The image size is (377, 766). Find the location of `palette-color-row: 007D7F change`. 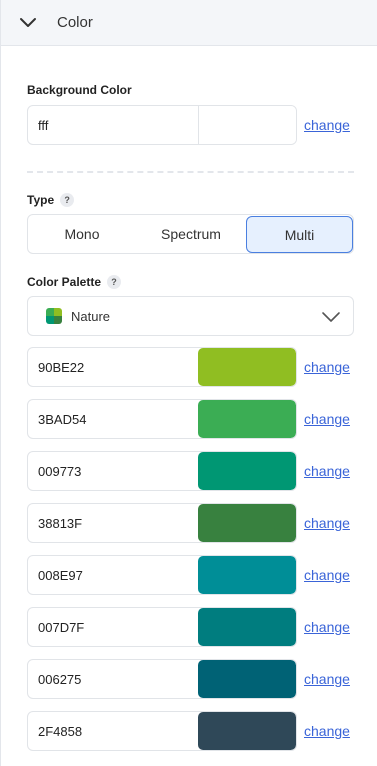

palette-color-row: 007D7F change is located at coordinates (190, 627).